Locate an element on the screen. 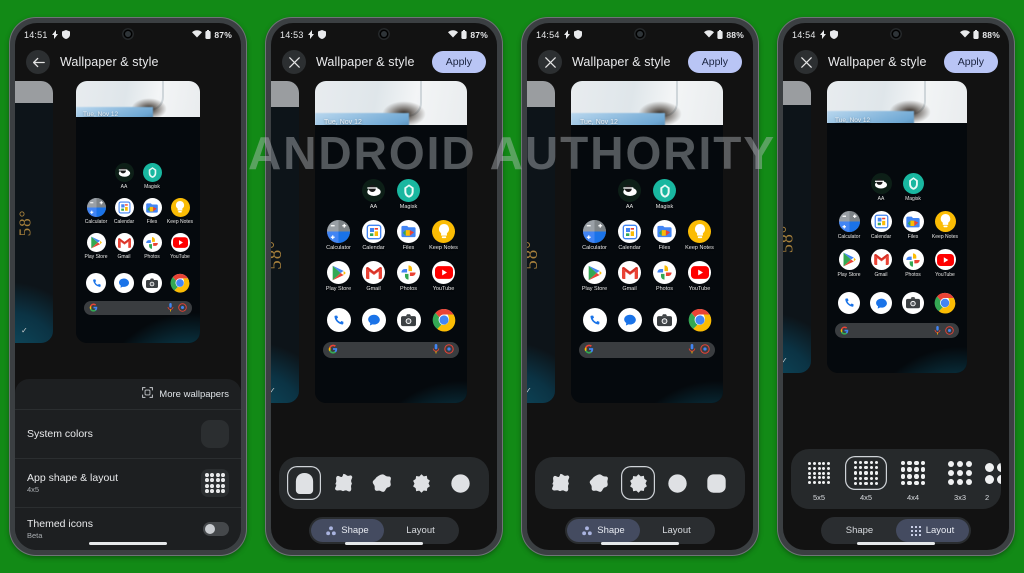  more-wallpapers-row: More wallpapers is located at coordinates (128, 394).